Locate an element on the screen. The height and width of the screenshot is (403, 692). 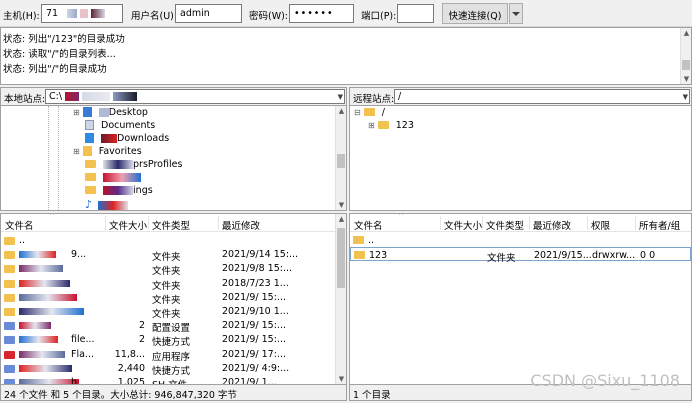
col-header-permissions: 权限 is located at coordinates (600, 225).